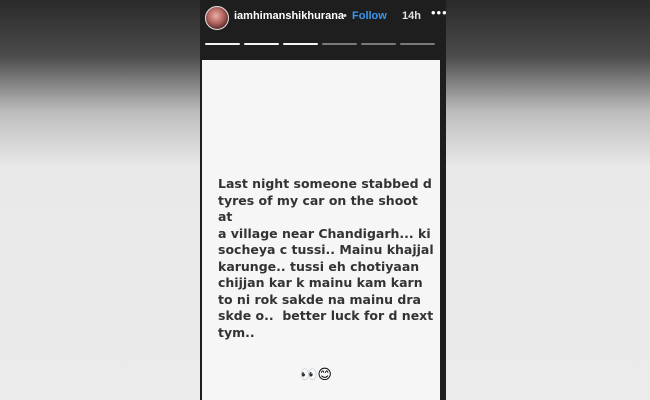  I want to click on story-username: iamhimanshikhurana, so click(289, 16).